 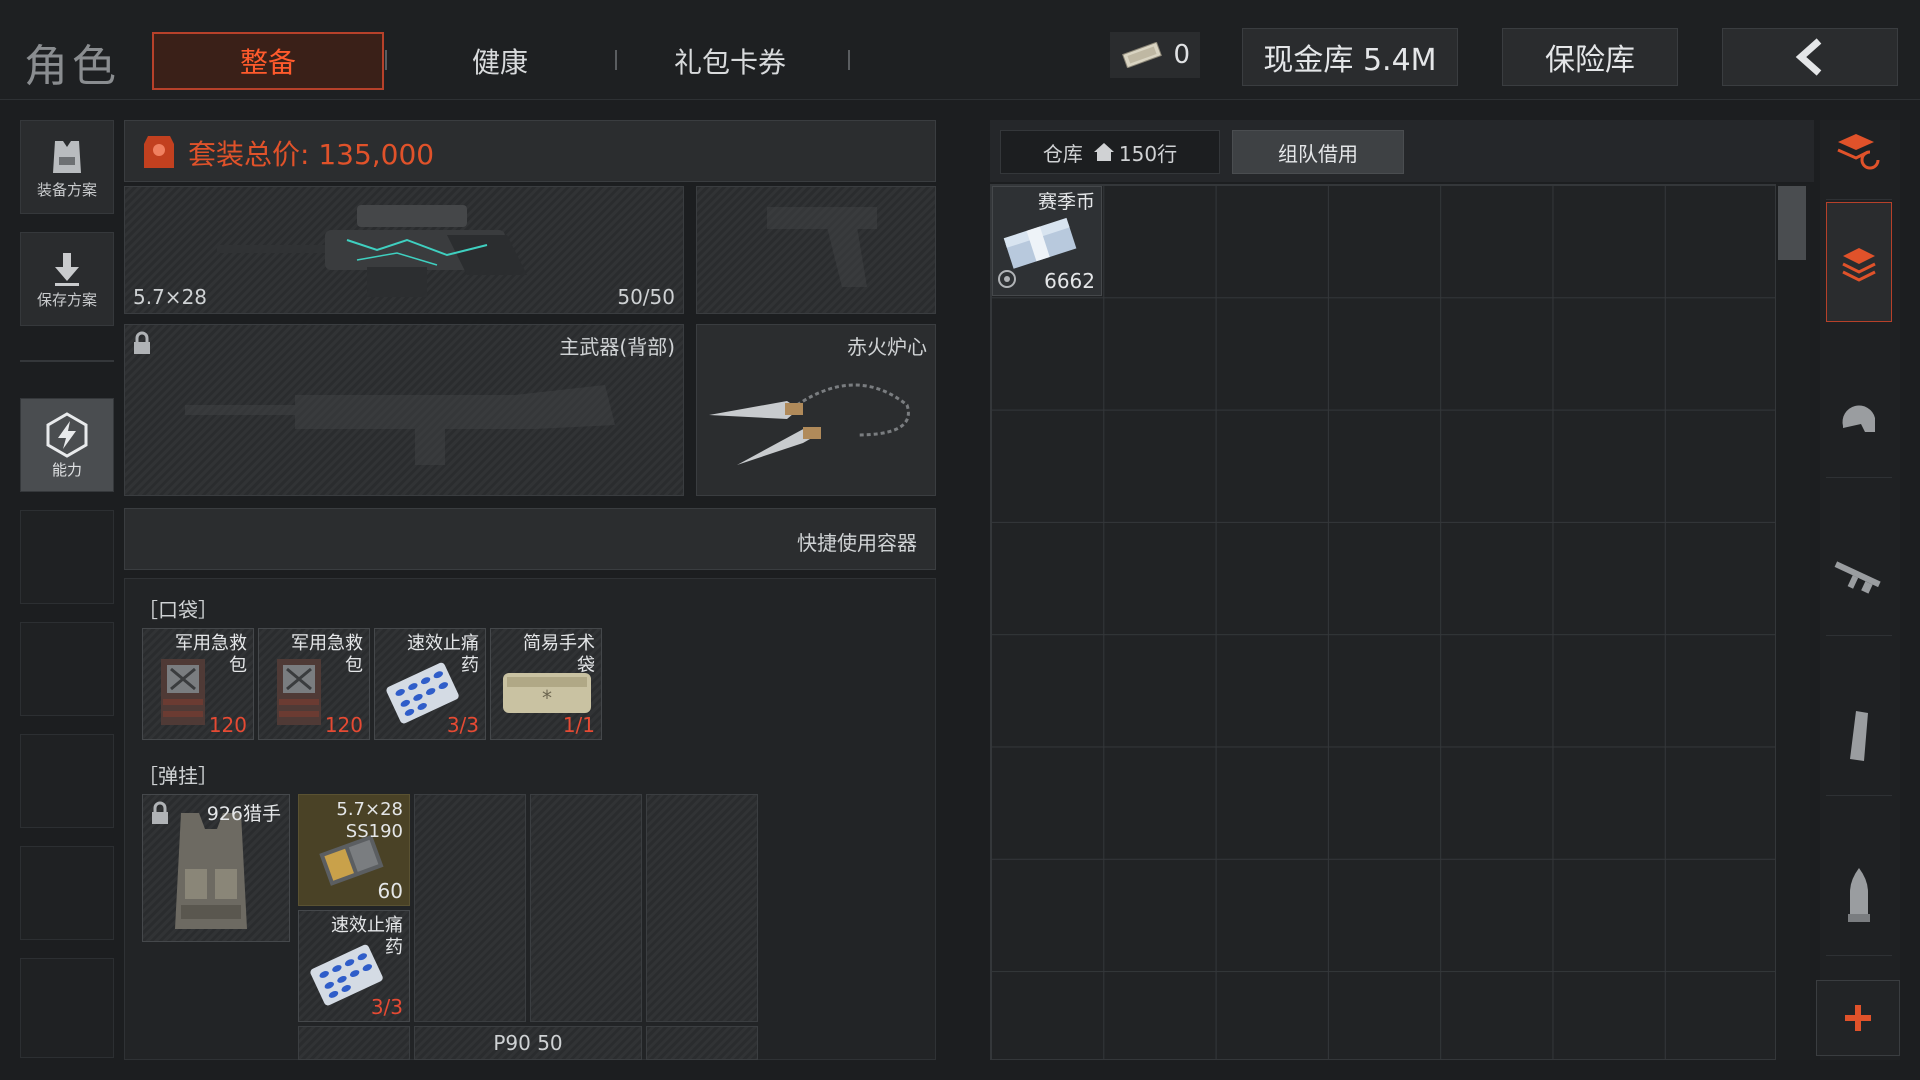 What do you see at coordinates (170, 297) in the screenshot?
I see `weapon-caliber: 5.7×28` at bounding box center [170, 297].